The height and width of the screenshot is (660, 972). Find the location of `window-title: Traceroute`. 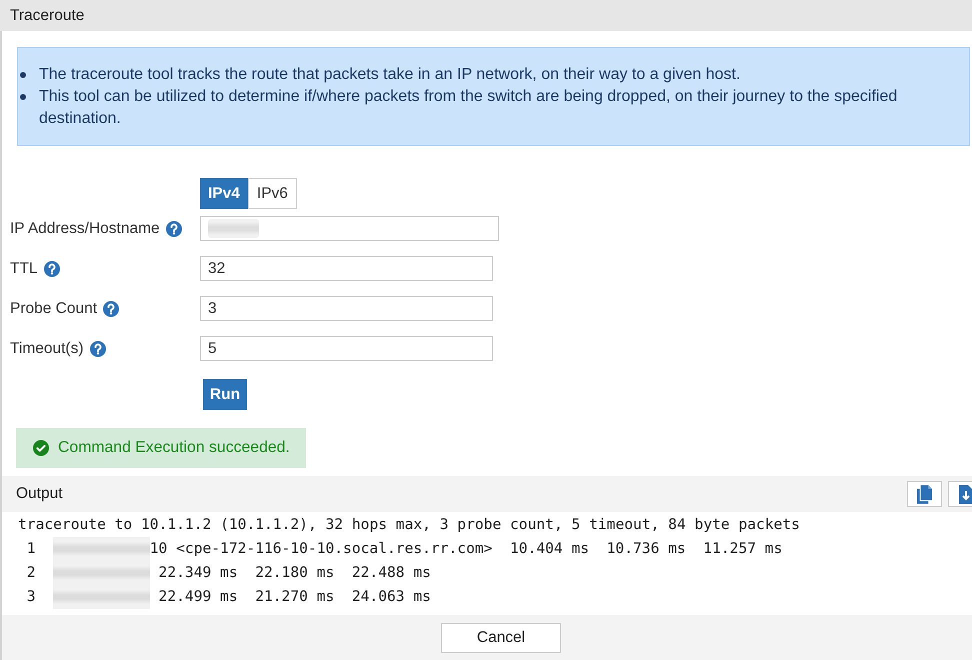

window-title: Traceroute is located at coordinates (47, 15).